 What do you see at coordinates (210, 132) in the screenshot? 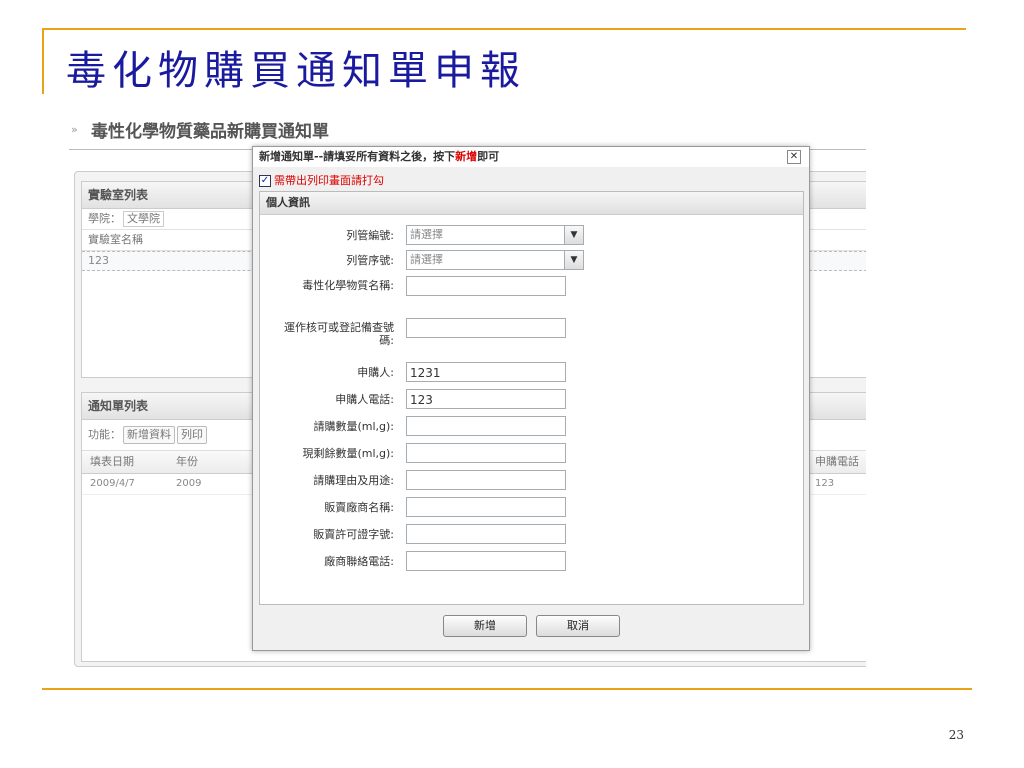
I see `app-title: 毒性化學物質藥品新購買通知單` at bounding box center [210, 132].